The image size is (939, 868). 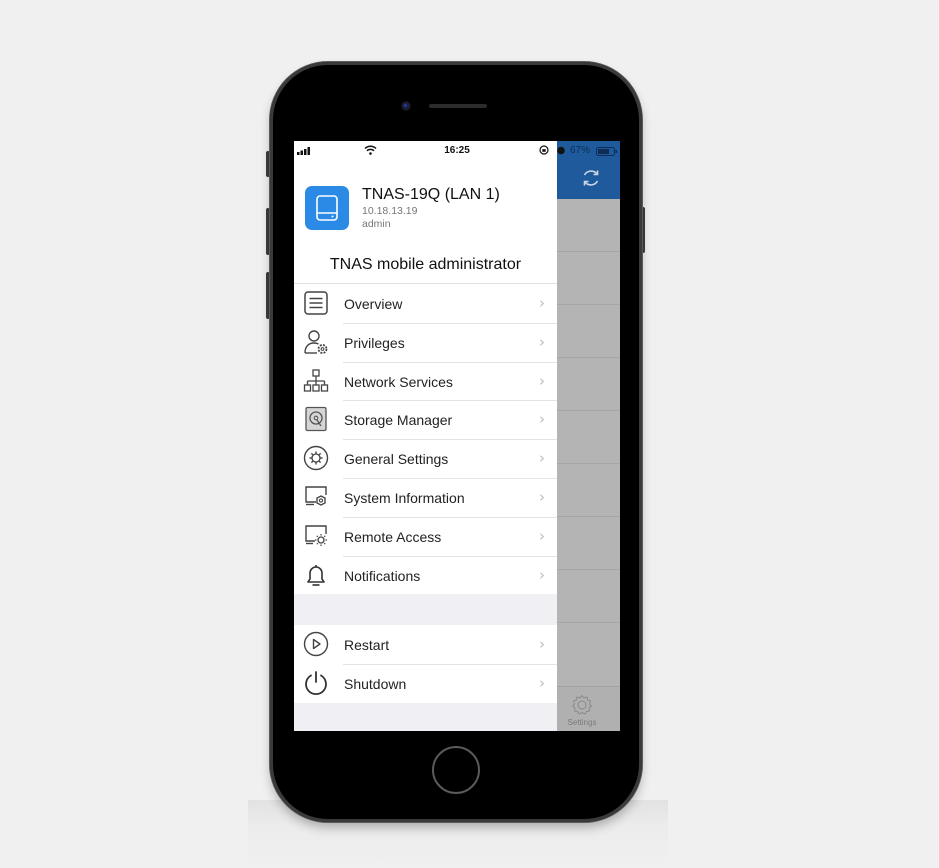 What do you see at coordinates (373, 304) in the screenshot?
I see `menu-item-label: Overview` at bounding box center [373, 304].